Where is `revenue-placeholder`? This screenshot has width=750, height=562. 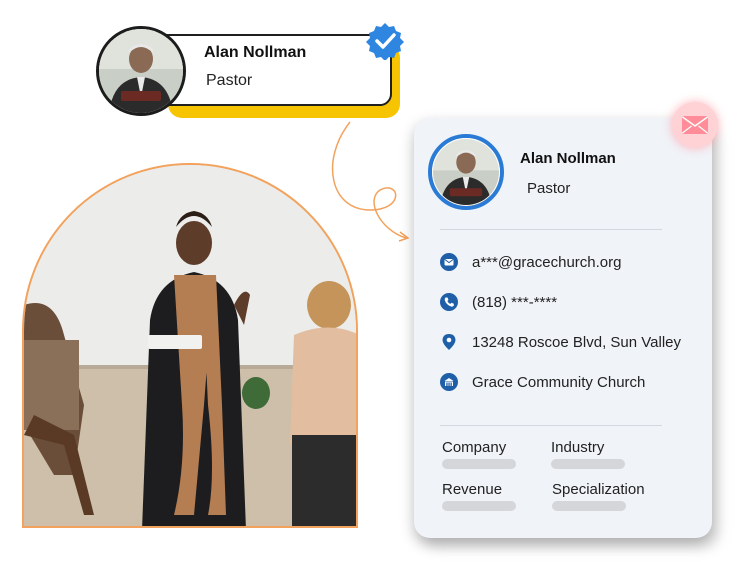 revenue-placeholder is located at coordinates (479, 506).